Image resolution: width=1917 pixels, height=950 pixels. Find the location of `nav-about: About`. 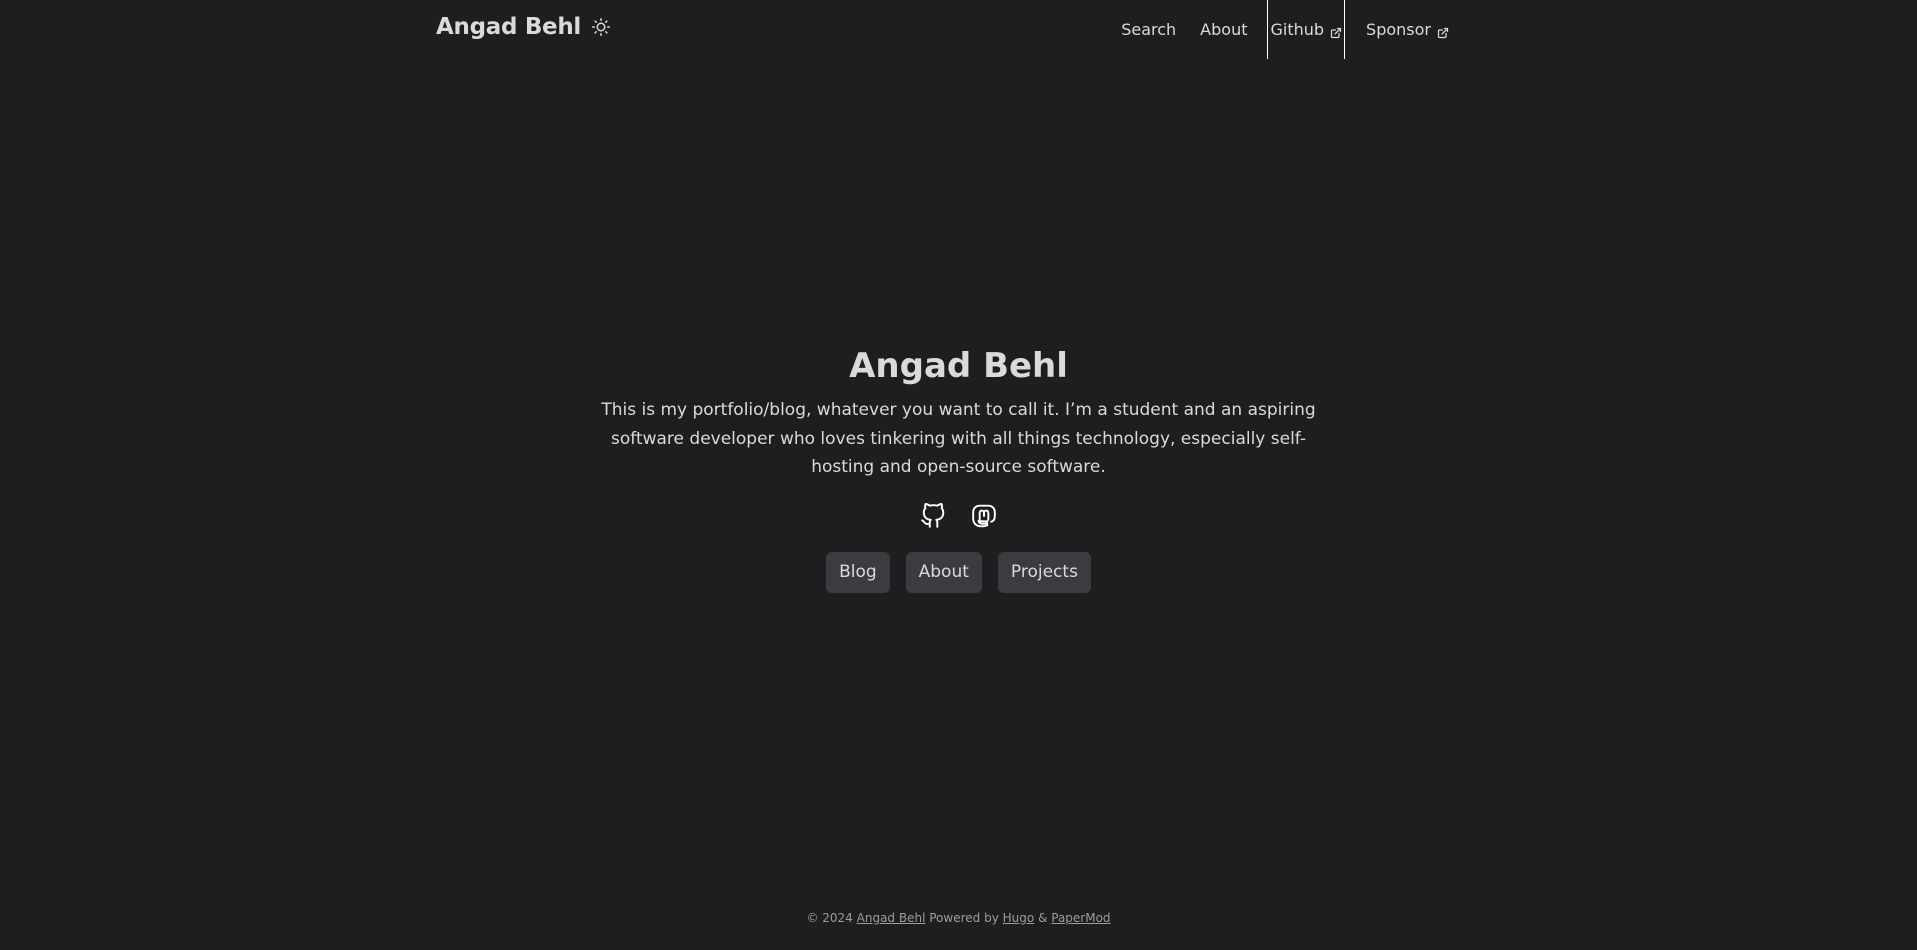

nav-about: About is located at coordinates (1223, 29).